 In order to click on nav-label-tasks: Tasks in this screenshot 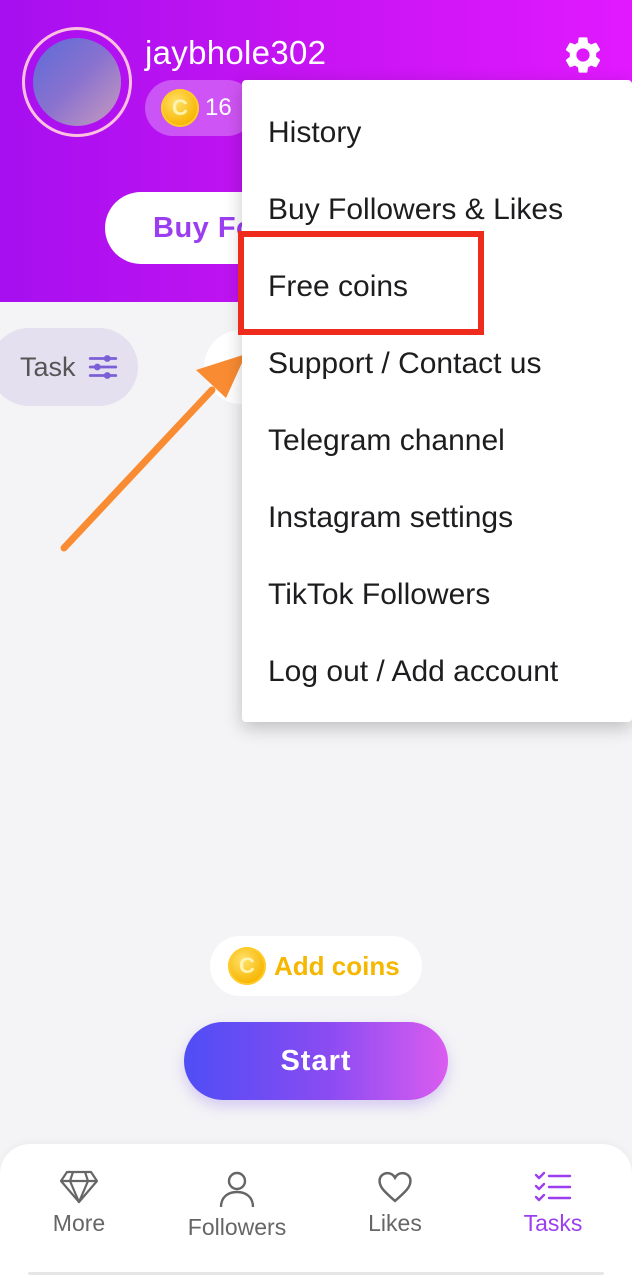, I will do `click(553, 1223)`.